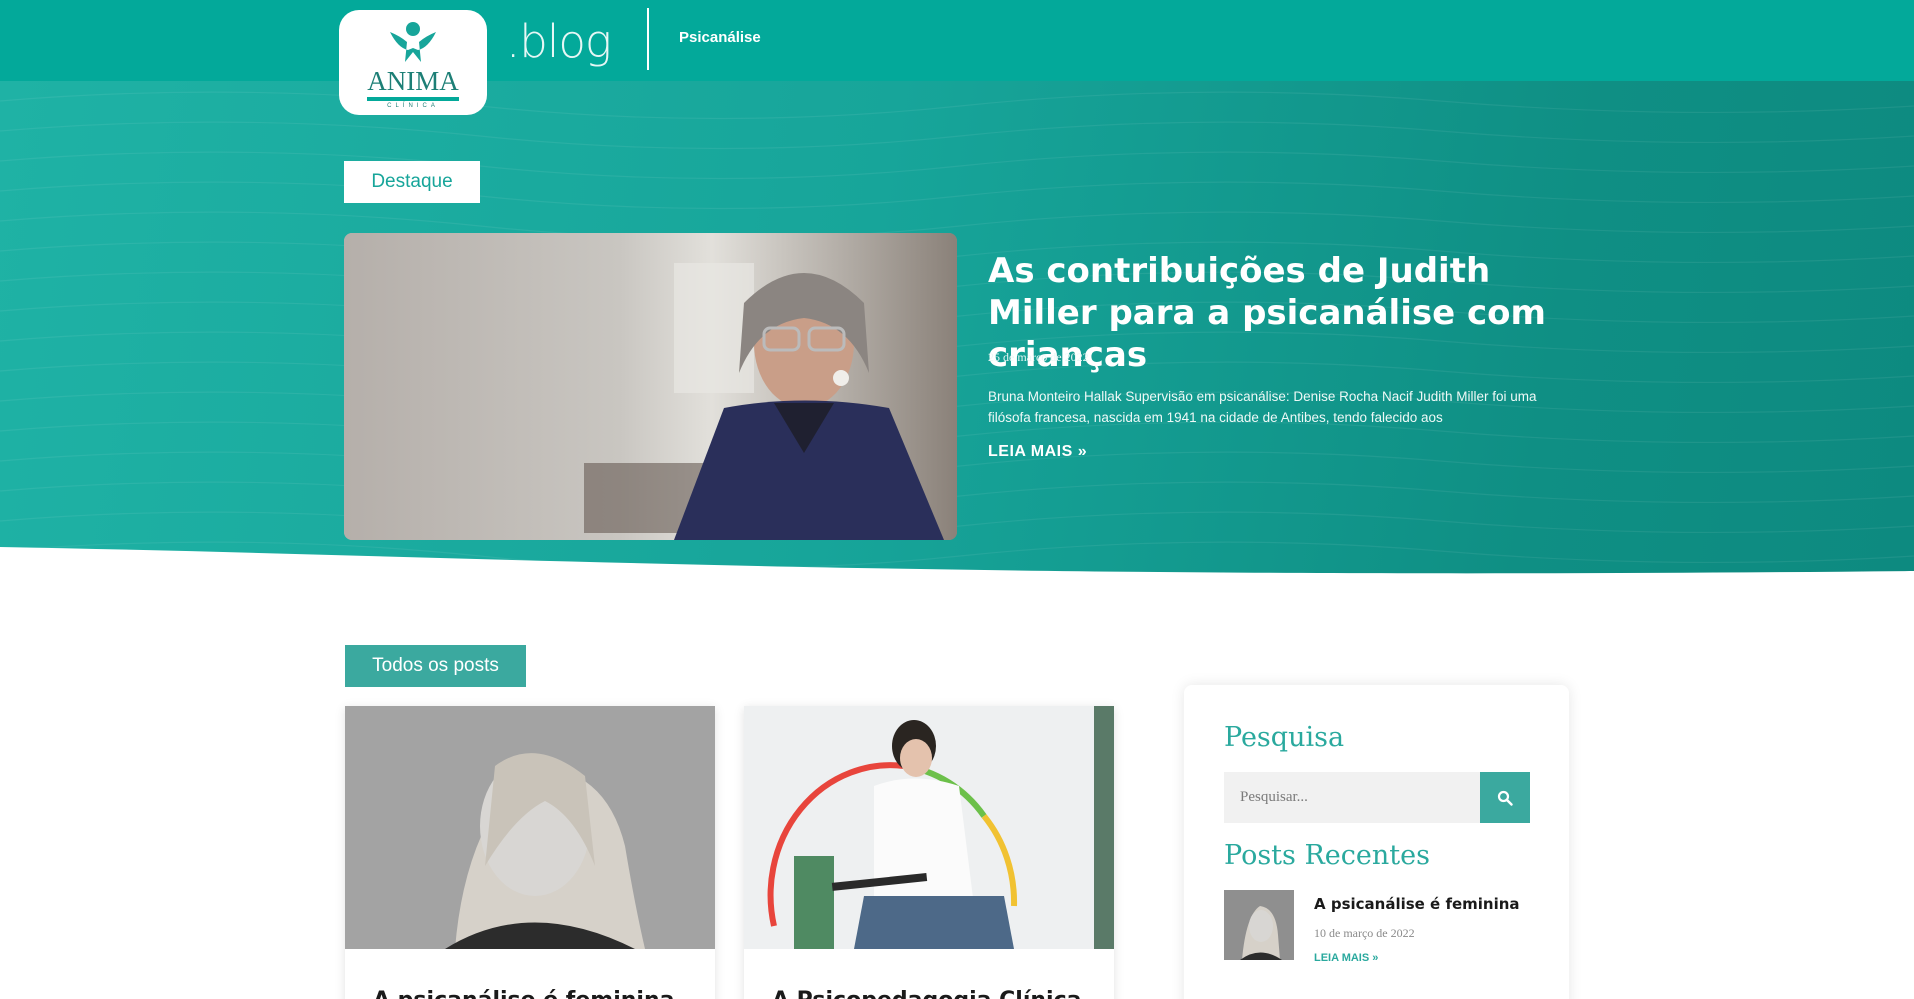 Image resolution: width=1914 pixels, height=999 pixels. Describe the element at coordinates (413, 99) in the screenshot. I see `logo-underline` at that location.